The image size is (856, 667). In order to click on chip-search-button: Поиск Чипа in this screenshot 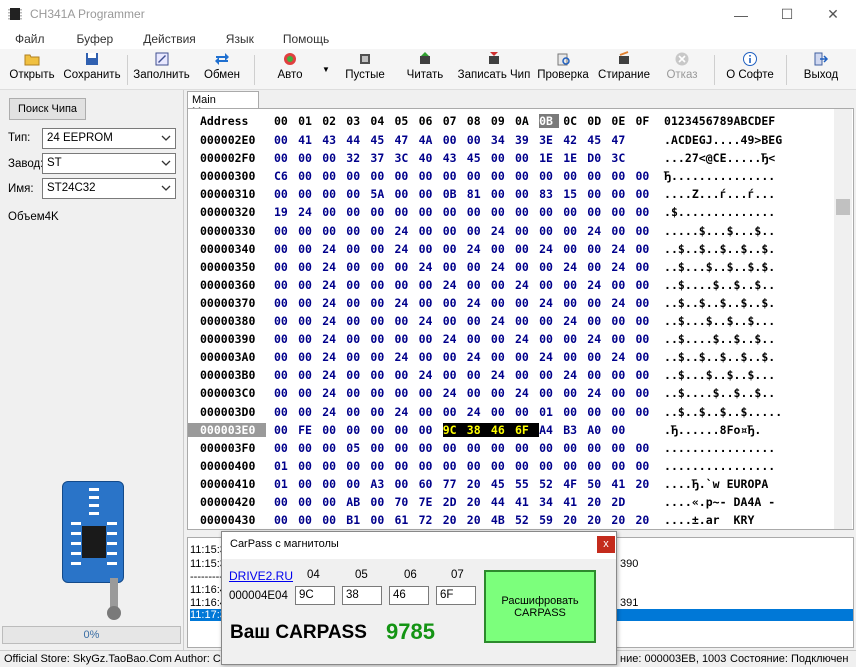, I will do `click(47, 109)`.